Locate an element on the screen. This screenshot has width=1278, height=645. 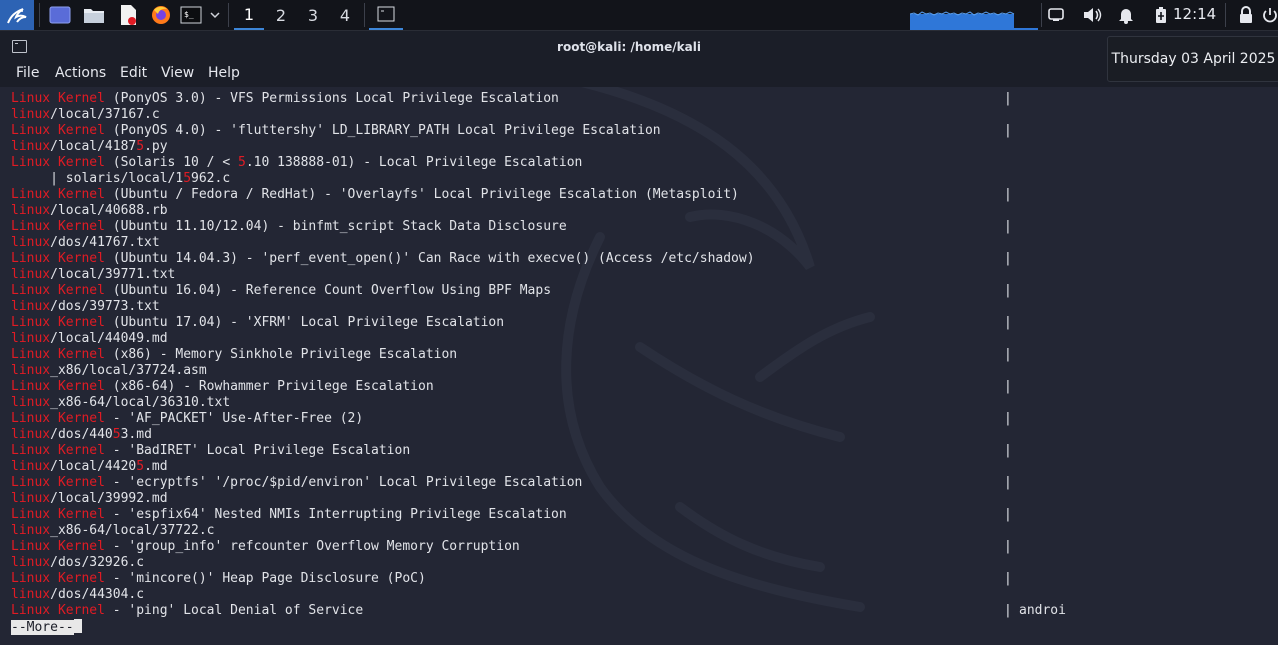
workspace-4: 4 is located at coordinates (345, 15).